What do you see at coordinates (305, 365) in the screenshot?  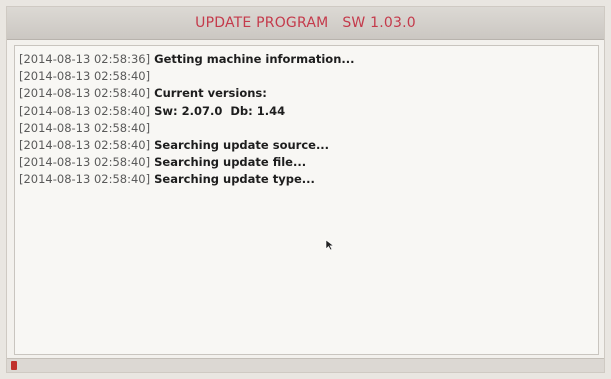 I see `progress-bar` at bounding box center [305, 365].